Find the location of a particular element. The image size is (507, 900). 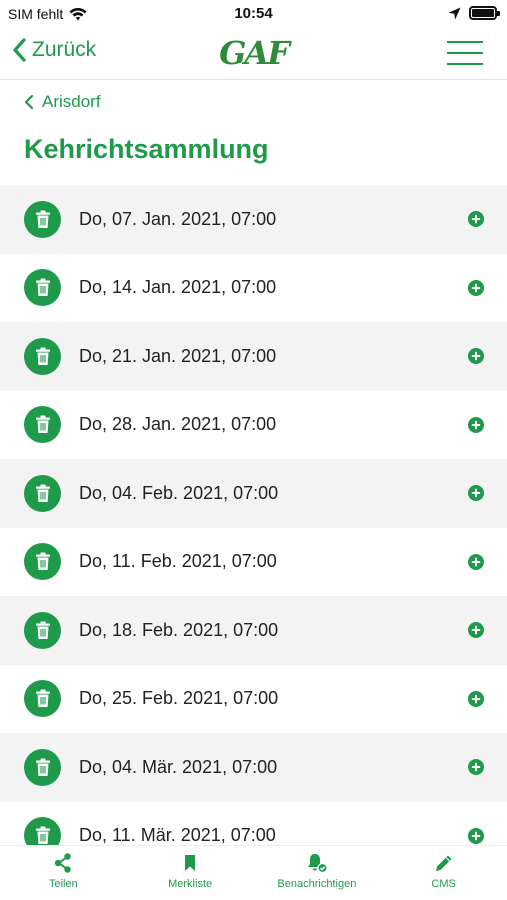

list-item: Do, 11. Feb. 2021, 07:00 is located at coordinates (253, 562).